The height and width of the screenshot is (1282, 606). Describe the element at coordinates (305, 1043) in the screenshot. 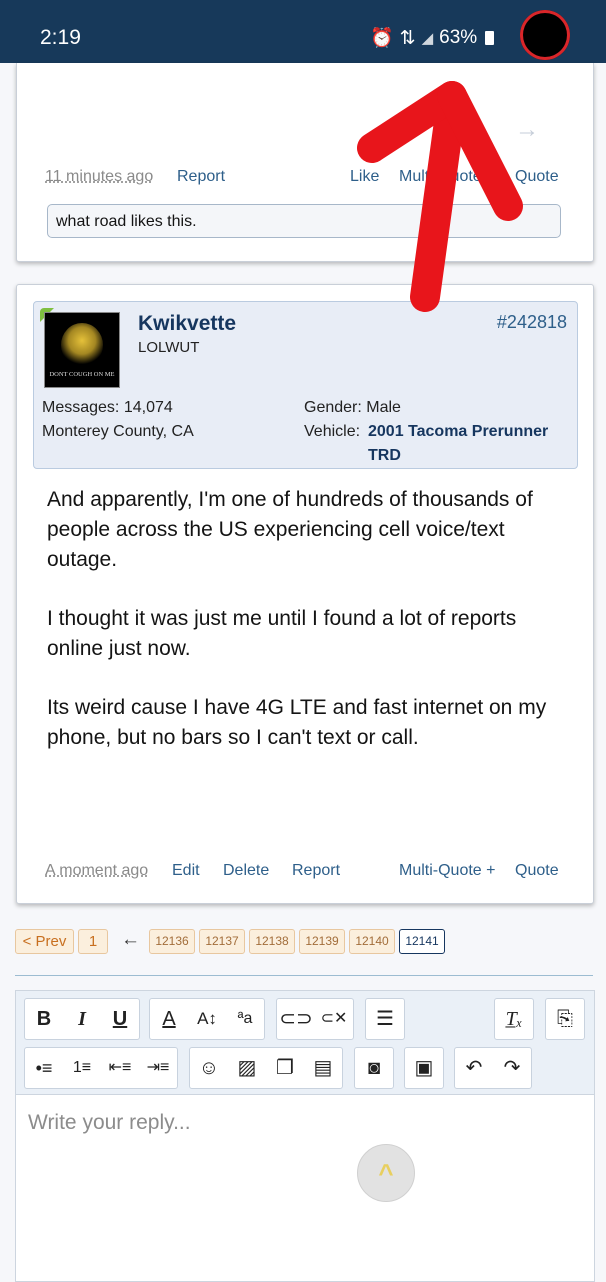

I see `editor-toolbar: B I U A A↕ ªa ⊂⊃ ⊂✕ ☰ T̲ₓ ⎘ •≡ 1≡ ⇤≡ ⇥≡` at that location.